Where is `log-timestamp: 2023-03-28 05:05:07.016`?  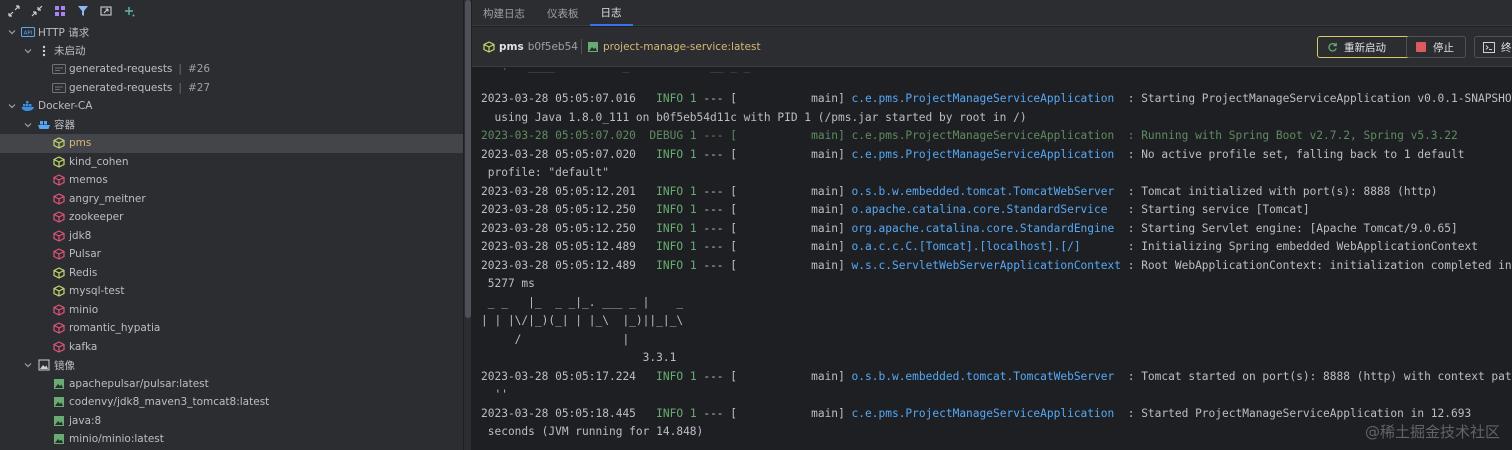 log-timestamp: 2023-03-28 05:05:07.016 is located at coordinates (558, 98).